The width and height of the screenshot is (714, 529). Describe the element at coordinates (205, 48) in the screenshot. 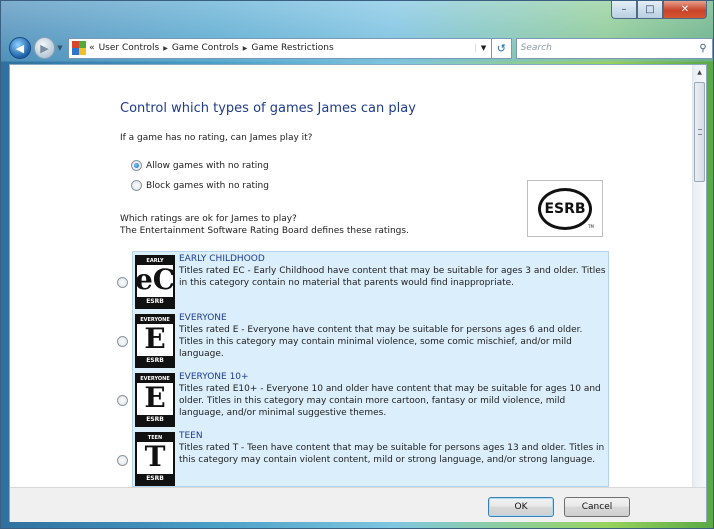

I see `breadcrumb-game-controls: Game Controls` at that location.